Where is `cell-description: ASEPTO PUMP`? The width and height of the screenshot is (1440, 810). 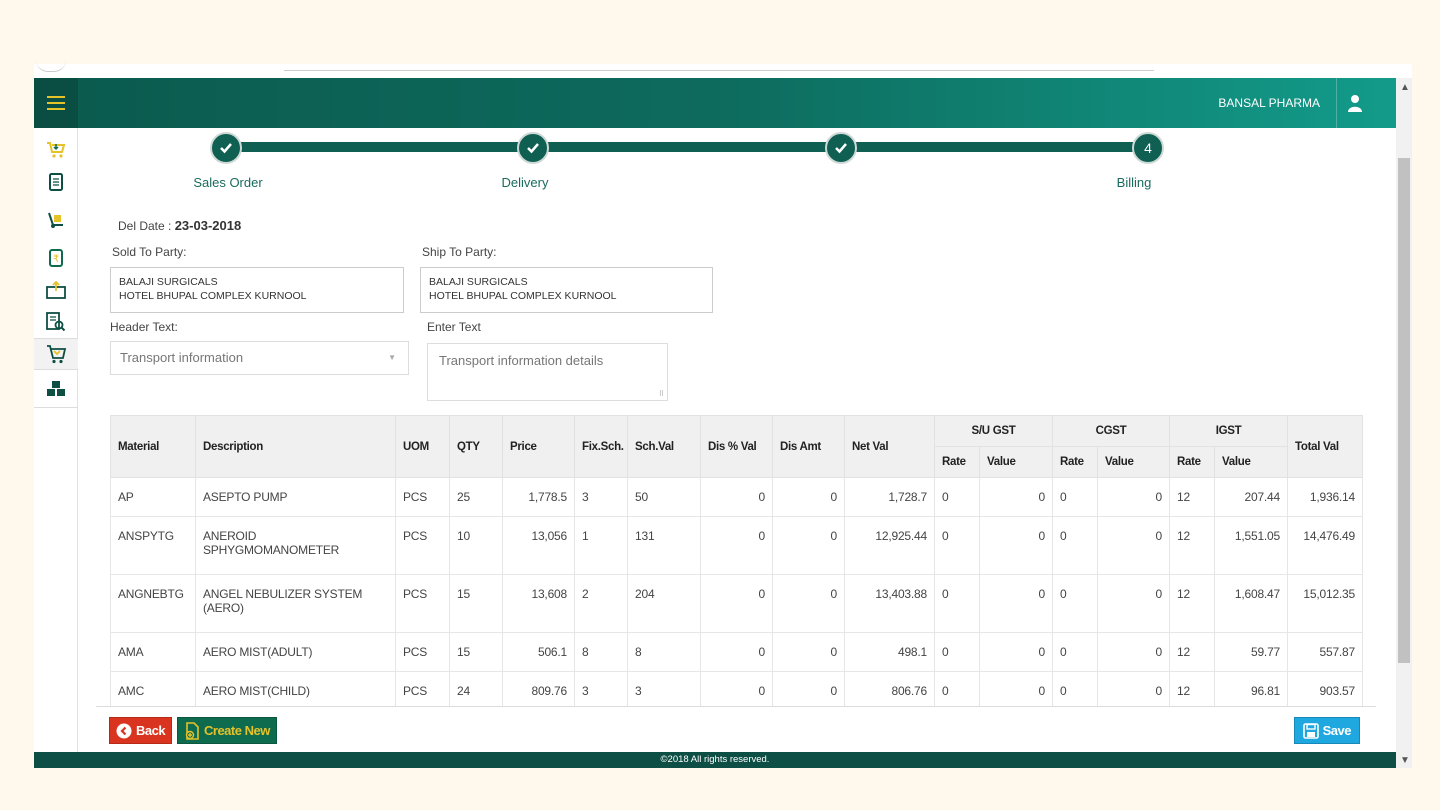
cell-description: ASEPTO PUMP is located at coordinates (295, 497).